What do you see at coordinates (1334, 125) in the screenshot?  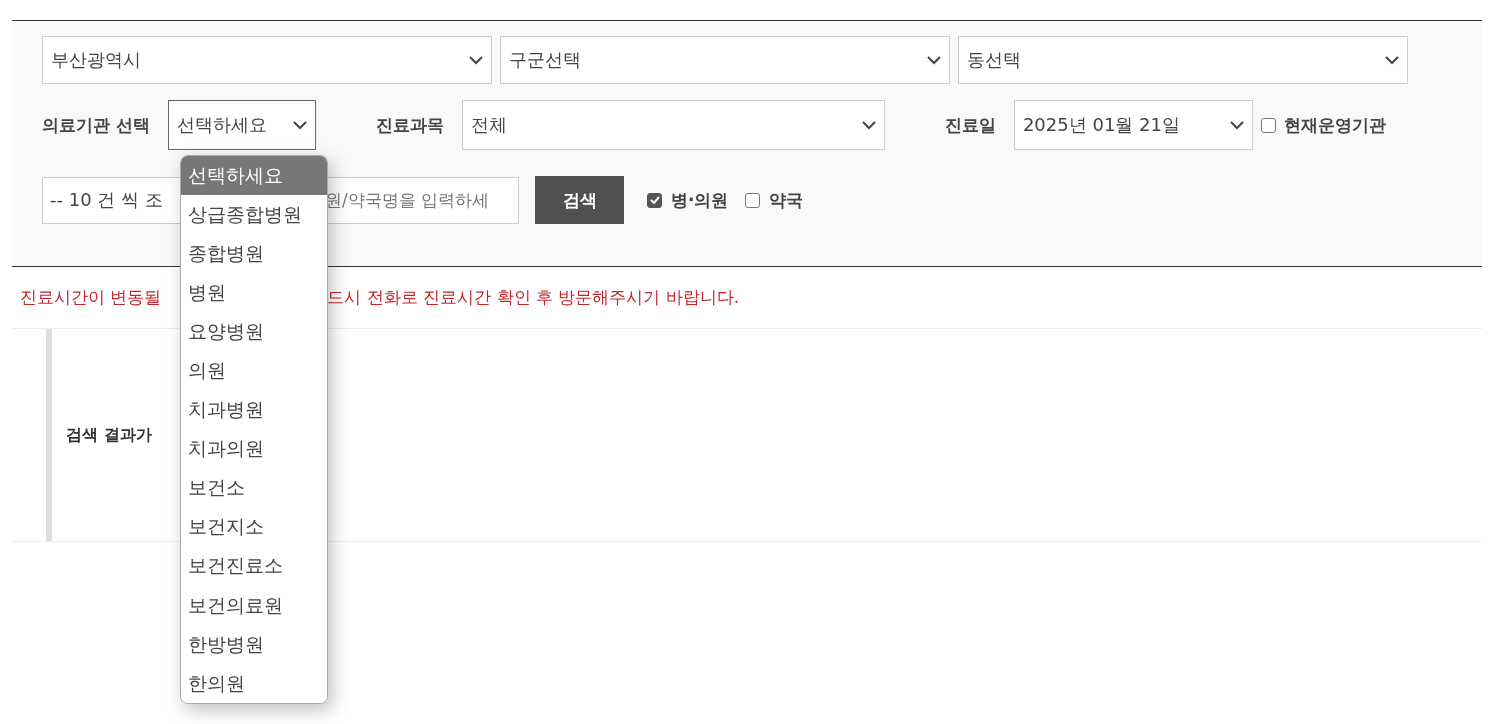 I see `open-now-label: 현재운영기관` at bounding box center [1334, 125].